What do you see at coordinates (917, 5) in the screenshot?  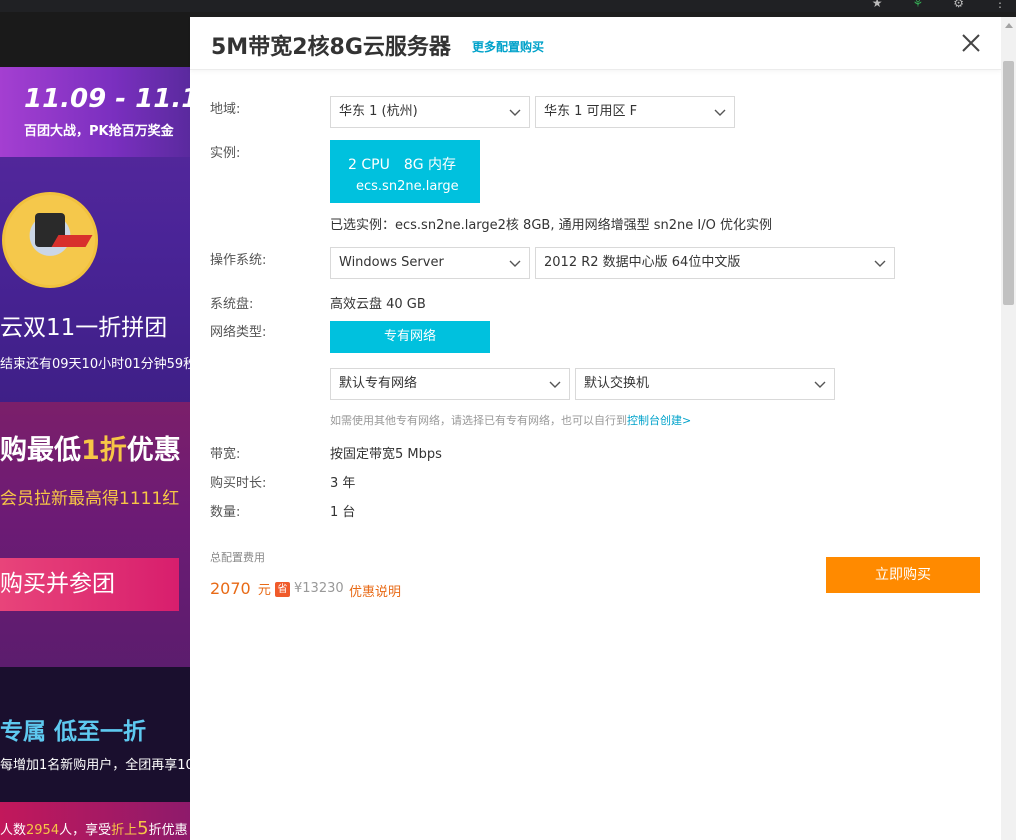 I see `extension-icon: ⚘` at bounding box center [917, 5].